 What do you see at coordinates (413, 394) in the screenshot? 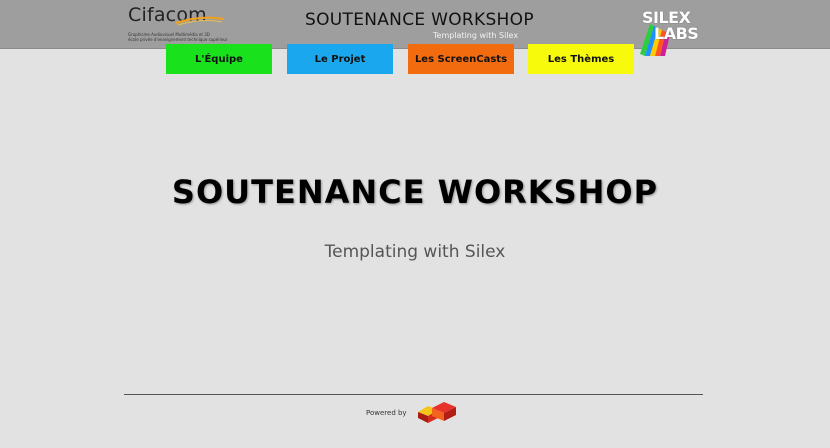
I see `footer-divider` at bounding box center [413, 394].